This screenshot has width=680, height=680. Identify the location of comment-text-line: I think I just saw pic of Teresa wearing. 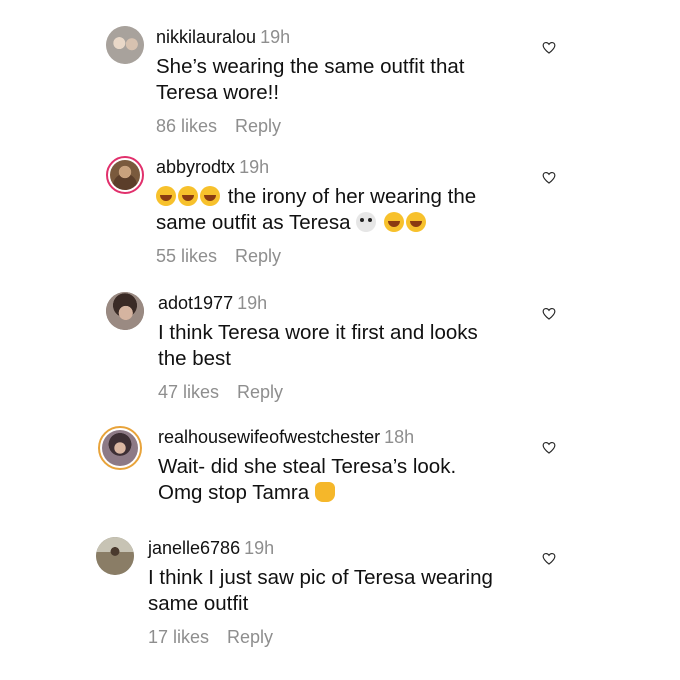
(320, 577).